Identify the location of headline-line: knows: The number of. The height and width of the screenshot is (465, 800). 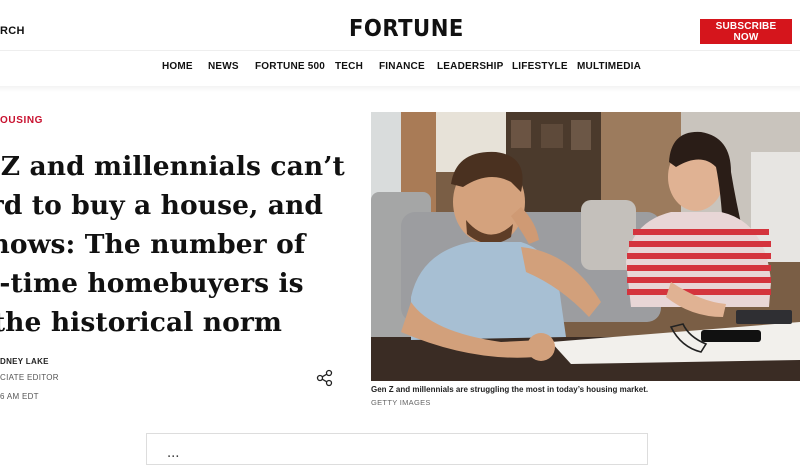
(153, 244).